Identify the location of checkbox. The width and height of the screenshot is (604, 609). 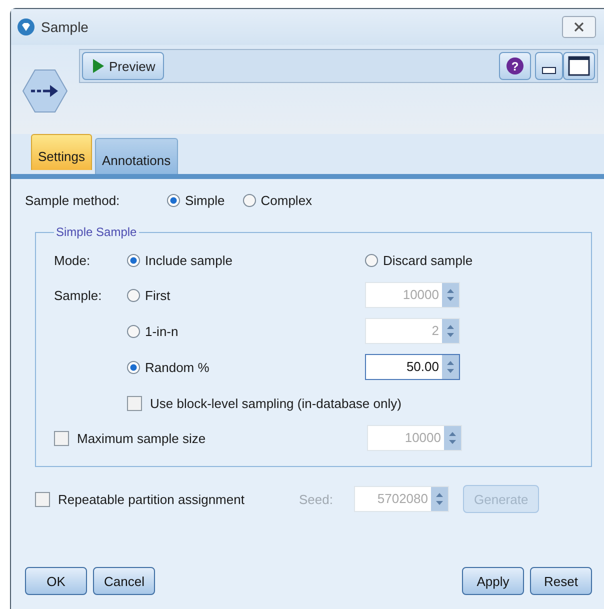
(134, 403).